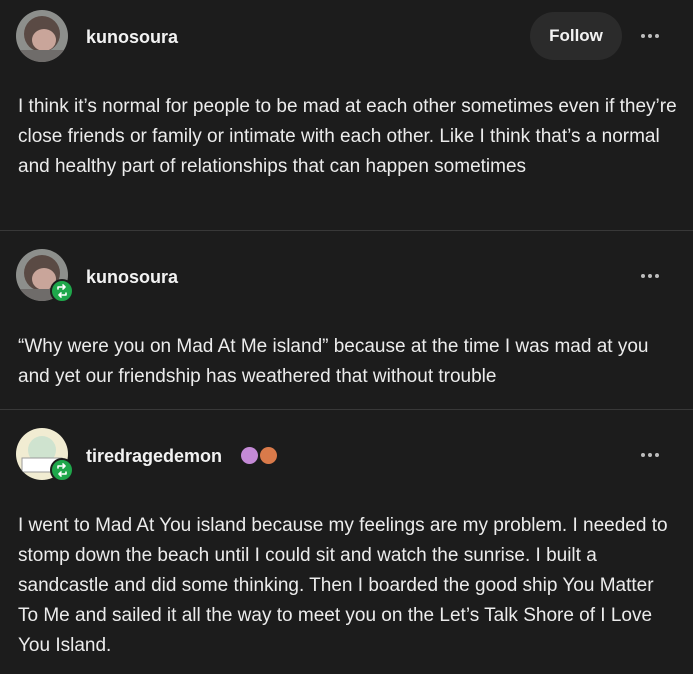 The height and width of the screenshot is (674, 693). Describe the element at coordinates (249, 455) in the screenshot. I see `purple-flower-badge-icon` at that location.